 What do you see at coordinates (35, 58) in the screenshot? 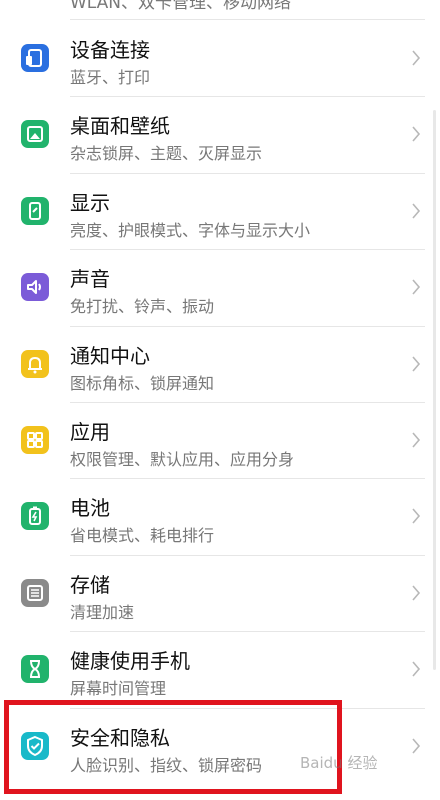
I see `device-connection-icon` at bounding box center [35, 58].